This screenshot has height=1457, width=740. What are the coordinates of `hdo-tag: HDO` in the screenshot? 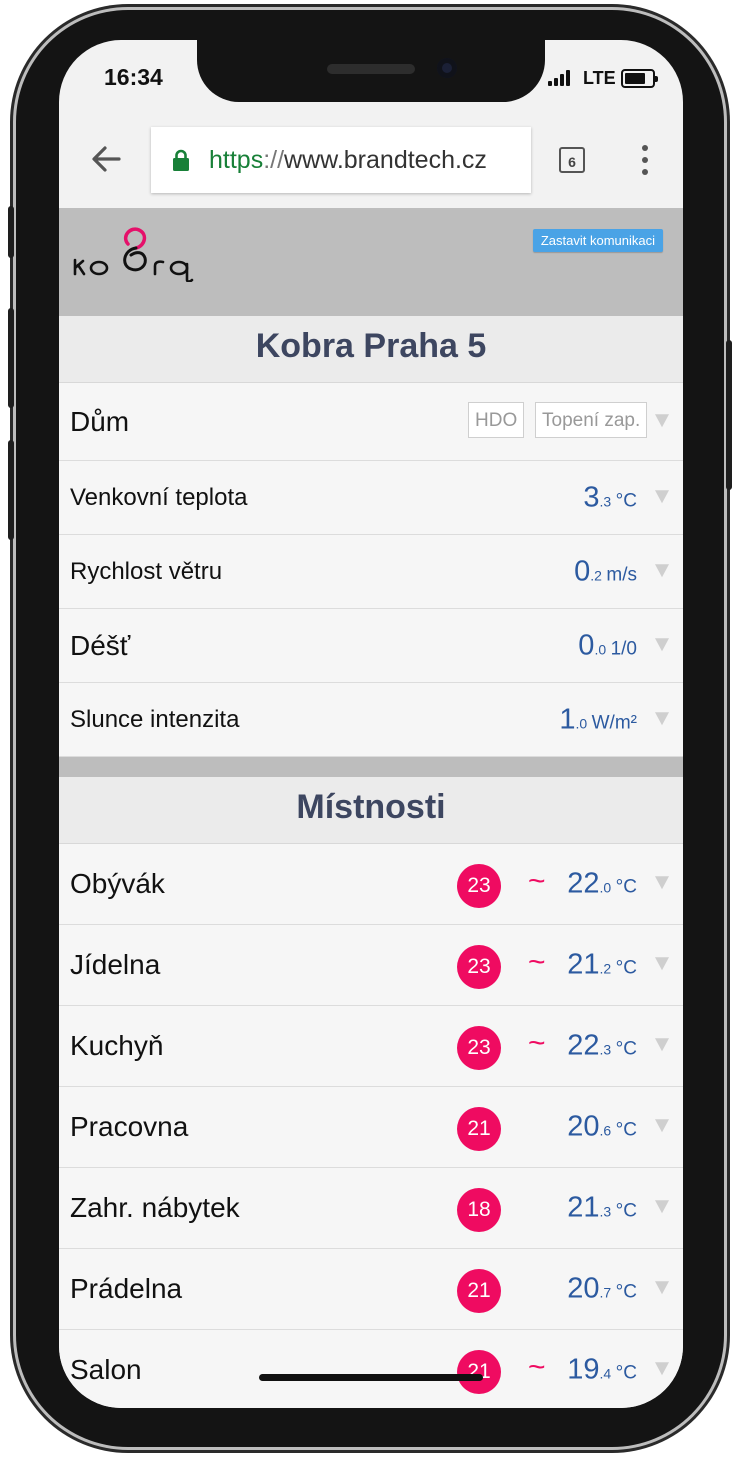 It's located at (496, 420).